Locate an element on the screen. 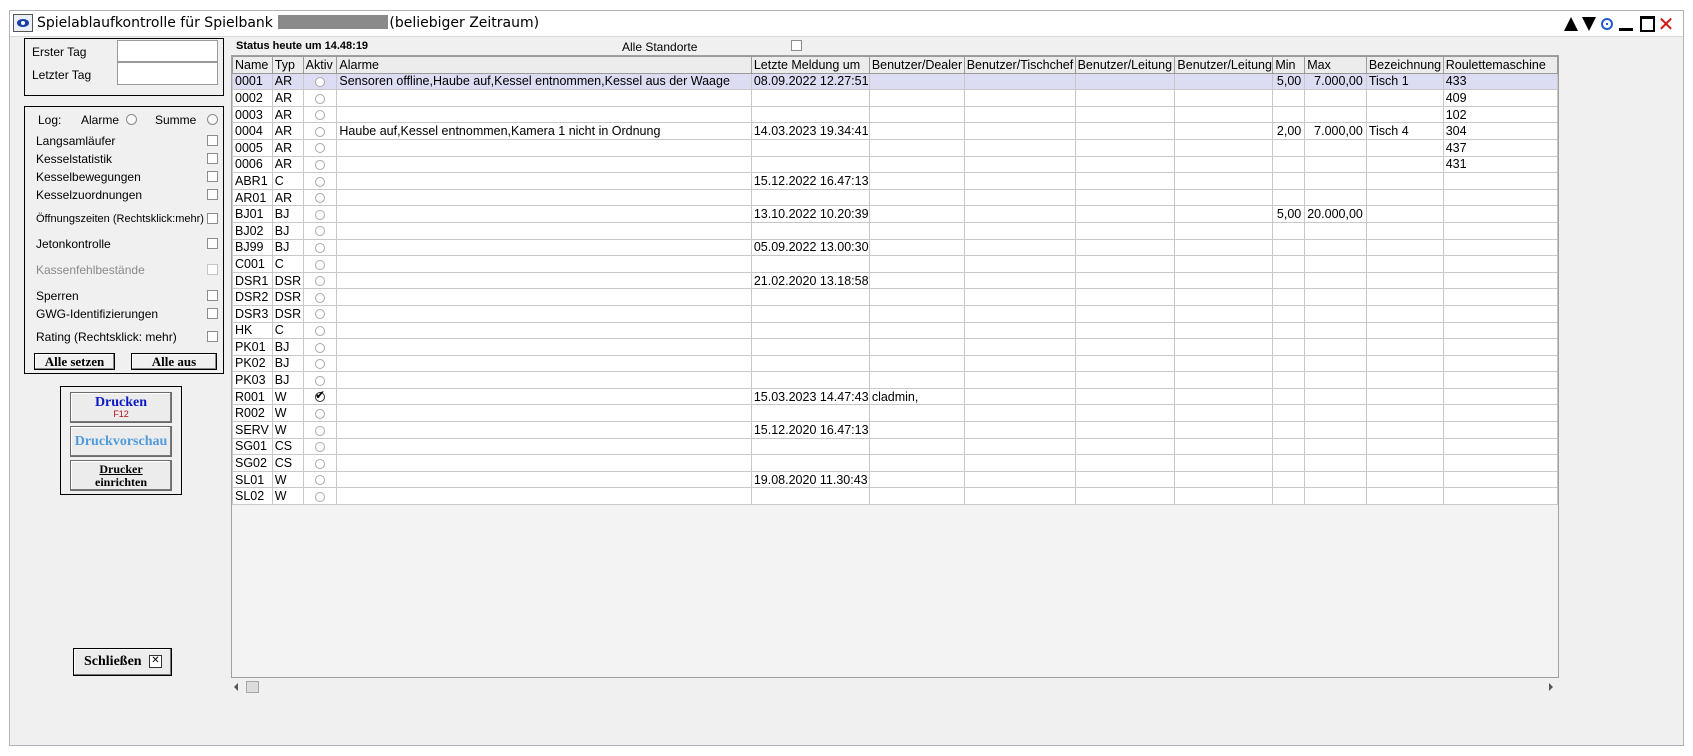  option-checkbox-opening-hours is located at coordinates (212, 218).